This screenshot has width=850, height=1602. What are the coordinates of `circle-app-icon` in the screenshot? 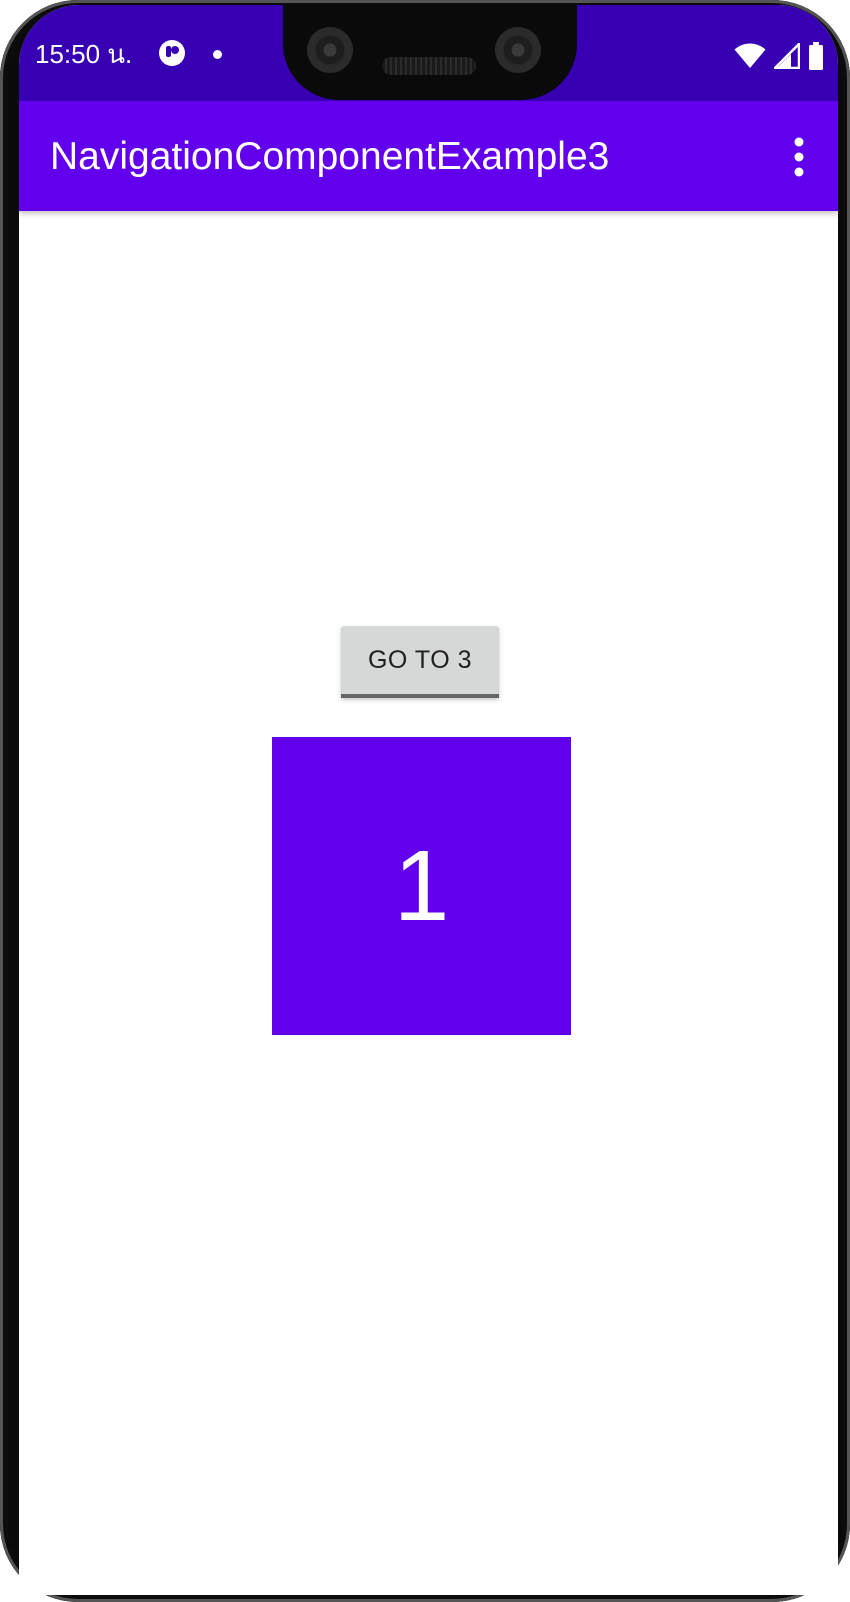 It's located at (172, 53).